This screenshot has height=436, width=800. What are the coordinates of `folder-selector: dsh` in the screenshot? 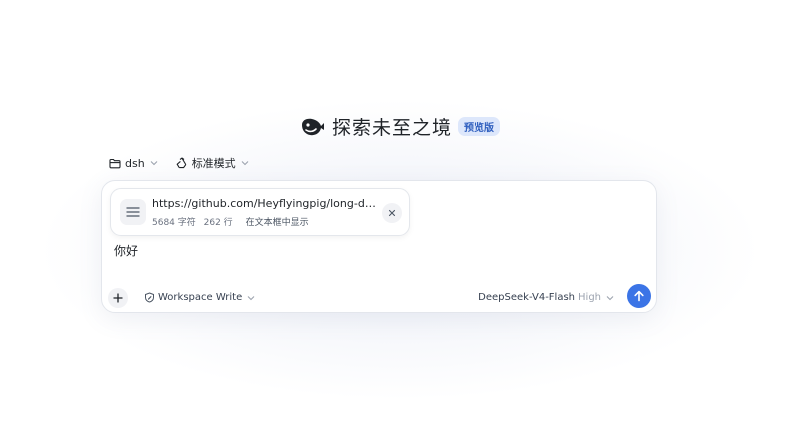 It's located at (135, 163).